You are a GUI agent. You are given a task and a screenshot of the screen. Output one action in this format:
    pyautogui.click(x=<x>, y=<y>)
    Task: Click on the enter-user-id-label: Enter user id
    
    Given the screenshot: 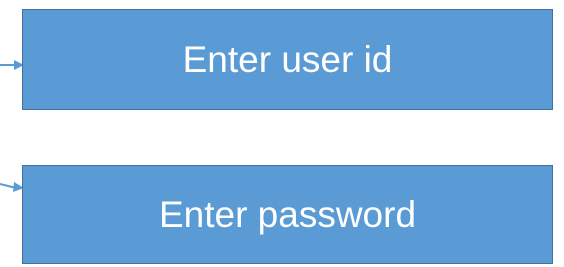 What is the action you would take?
    pyautogui.click(x=287, y=59)
    